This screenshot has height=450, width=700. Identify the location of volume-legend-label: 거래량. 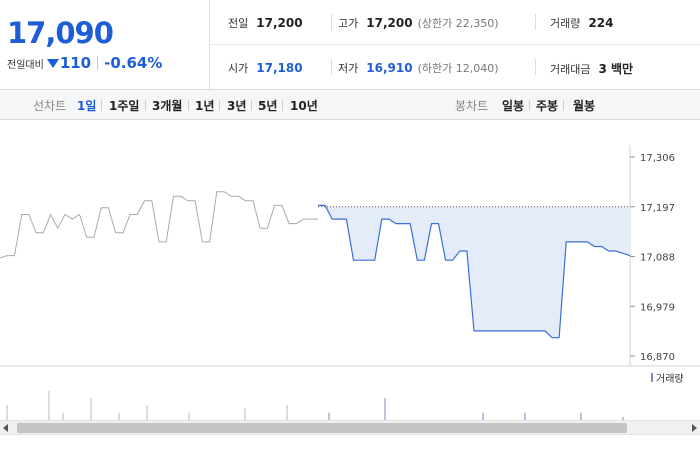
(670, 379).